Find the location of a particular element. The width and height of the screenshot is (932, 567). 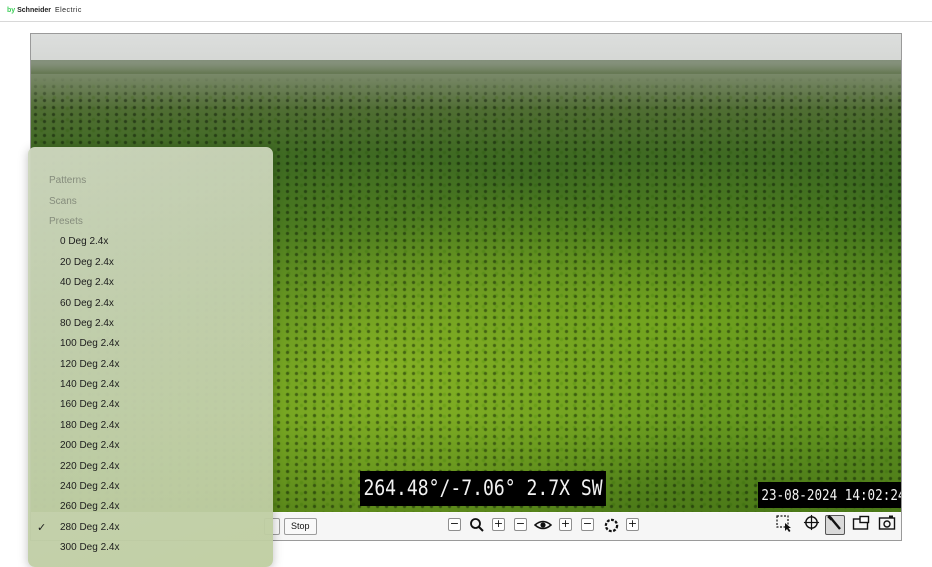

focus-far-button: + is located at coordinates (565, 524).